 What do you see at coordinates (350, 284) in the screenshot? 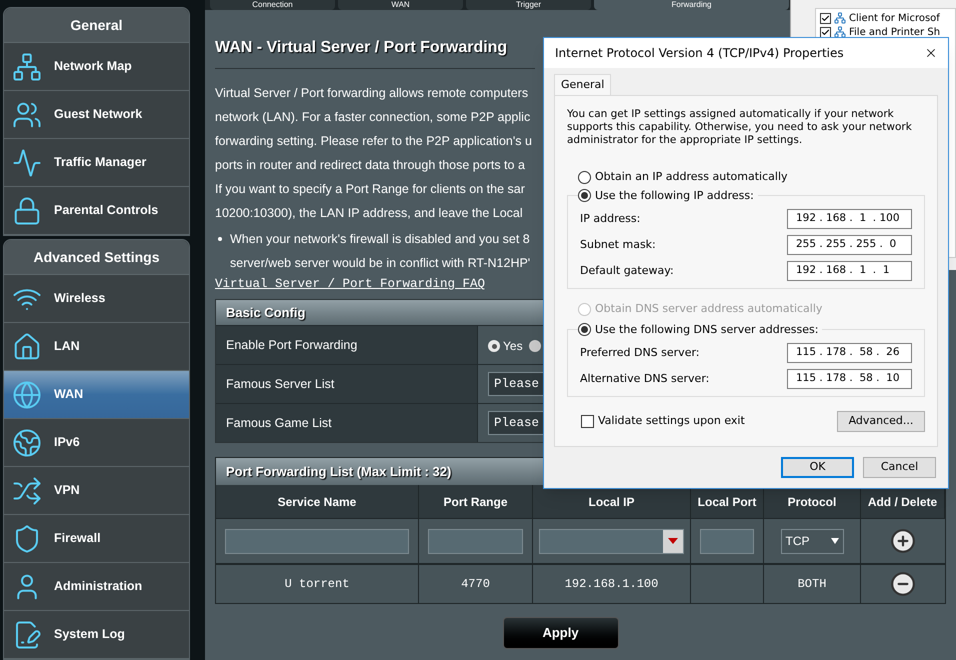
I see `faq-link: Virtual Server / Port Forwarding FAQ` at bounding box center [350, 284].